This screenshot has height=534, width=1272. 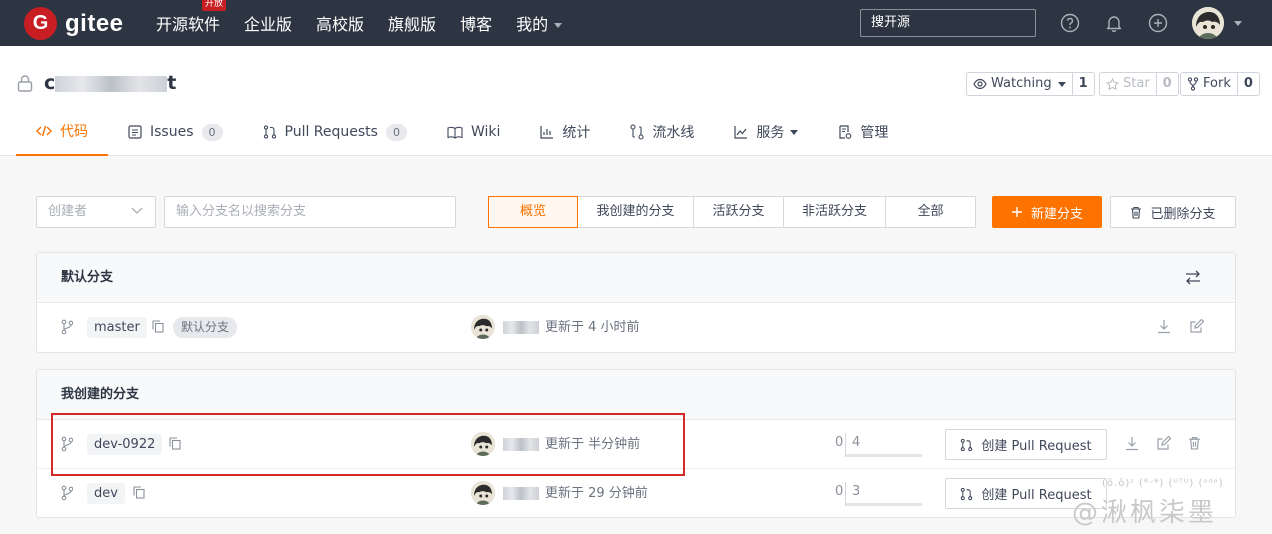 I want to click on tab-manage-label: 管理, so click(x=874, y=133).